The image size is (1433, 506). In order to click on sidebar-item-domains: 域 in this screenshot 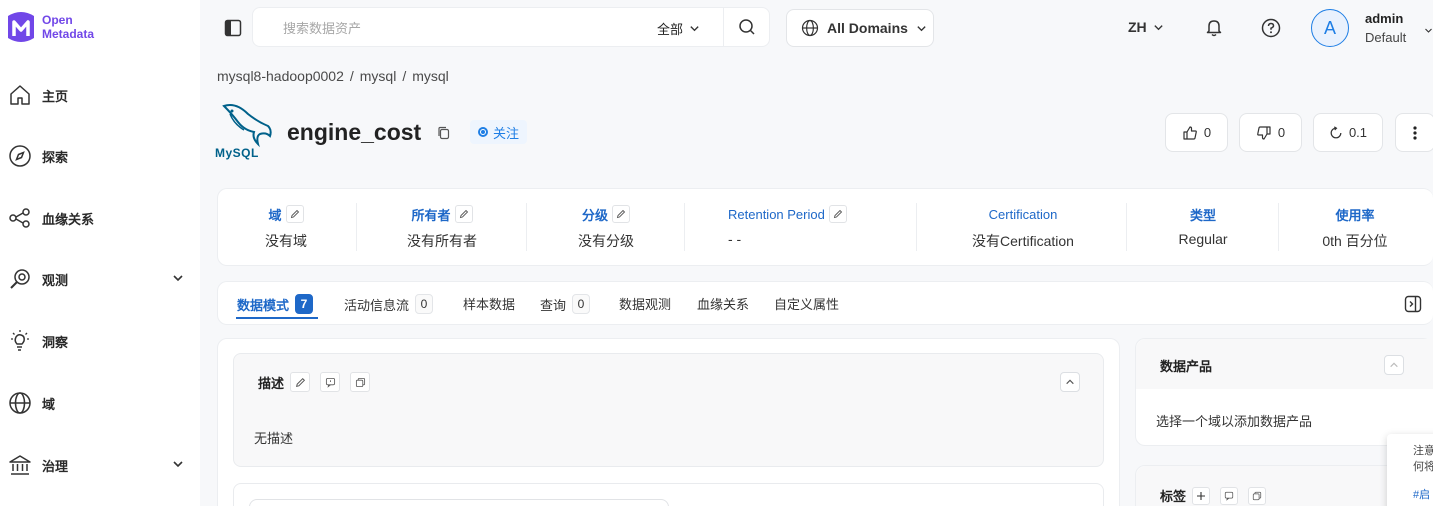, I will do `click(100, 403)`.